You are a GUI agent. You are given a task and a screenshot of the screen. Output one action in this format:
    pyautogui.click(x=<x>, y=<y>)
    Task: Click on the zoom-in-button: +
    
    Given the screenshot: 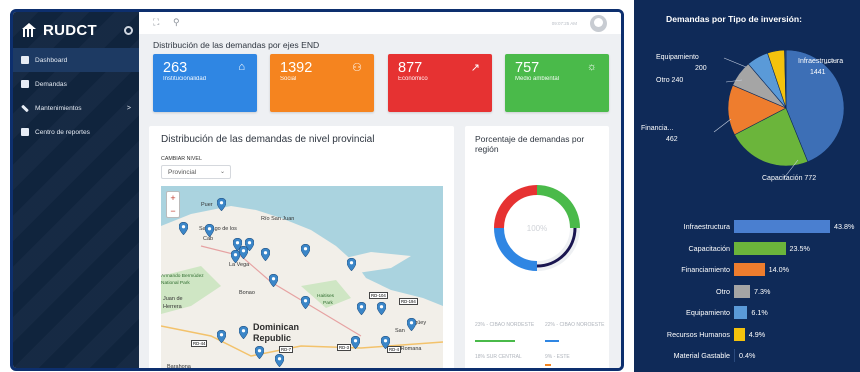 What is the action you would take?
    pyautogui.click(x=173, y=198)
    